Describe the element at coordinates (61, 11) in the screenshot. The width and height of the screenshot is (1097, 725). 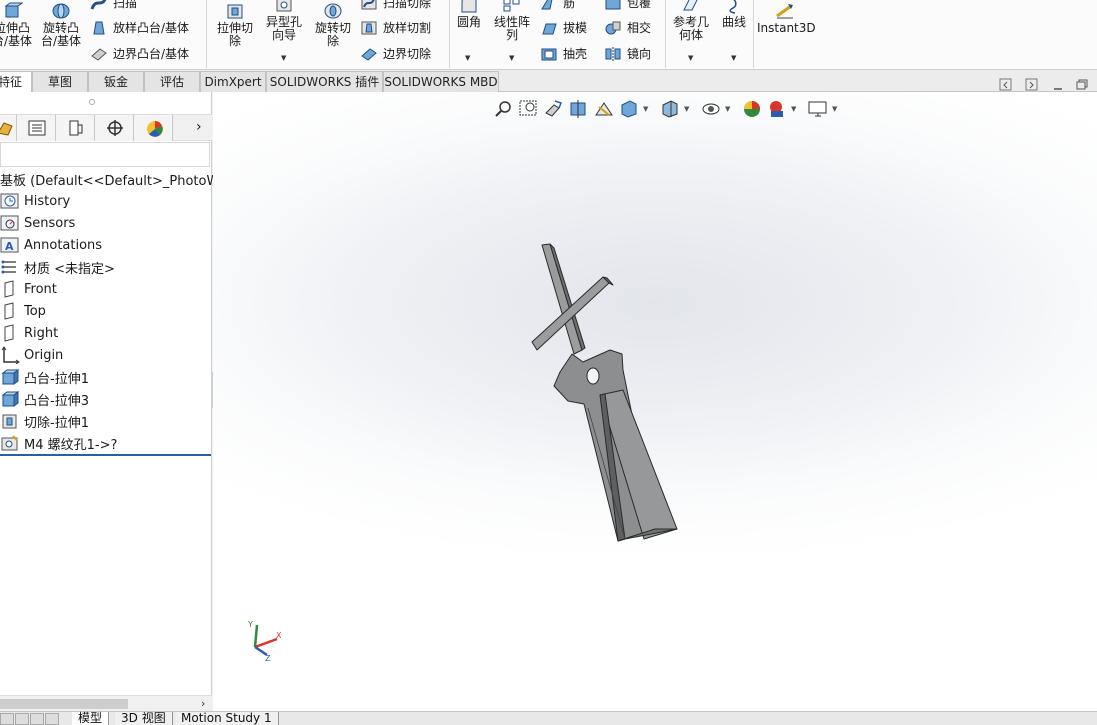
I see `revolve-boss-icon` at that location.